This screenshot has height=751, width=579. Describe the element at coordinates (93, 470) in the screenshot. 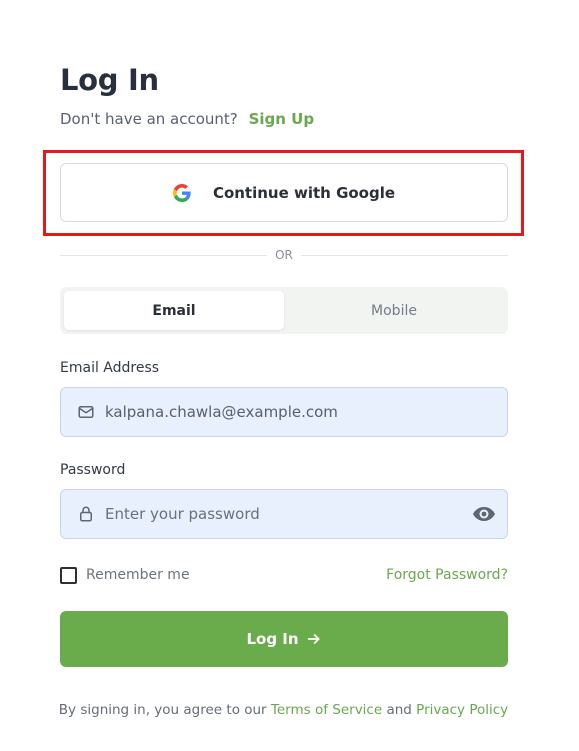

I see `password-label: Password` at that location.